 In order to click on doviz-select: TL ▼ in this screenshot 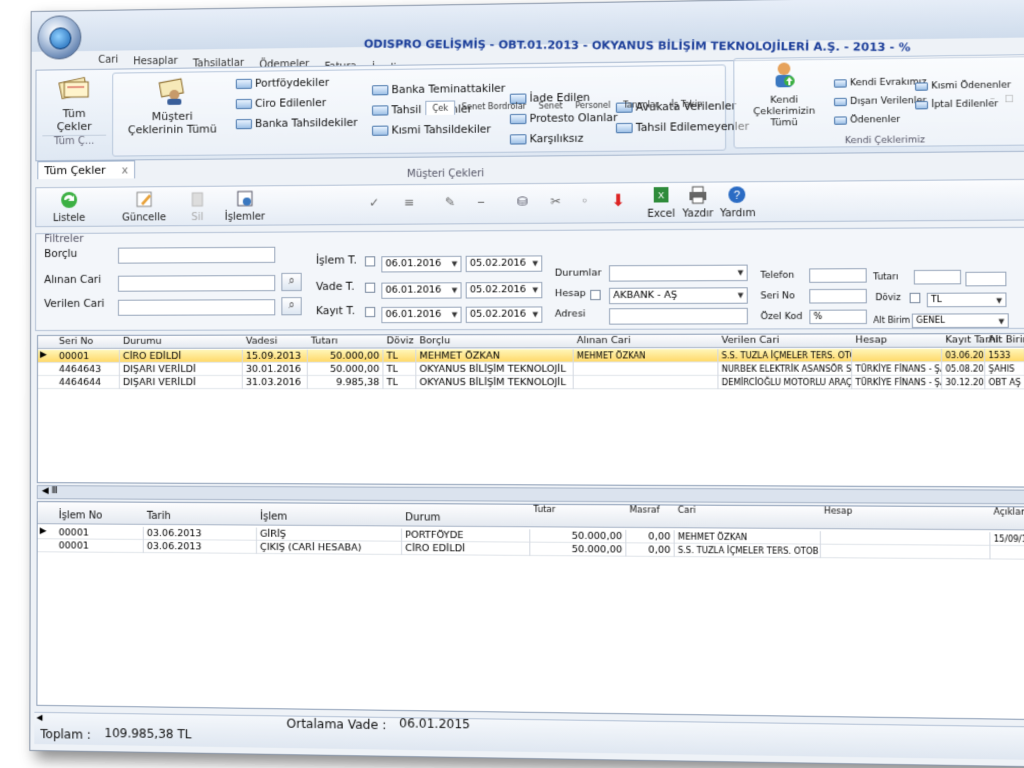, I will do `click(966, 300)`.